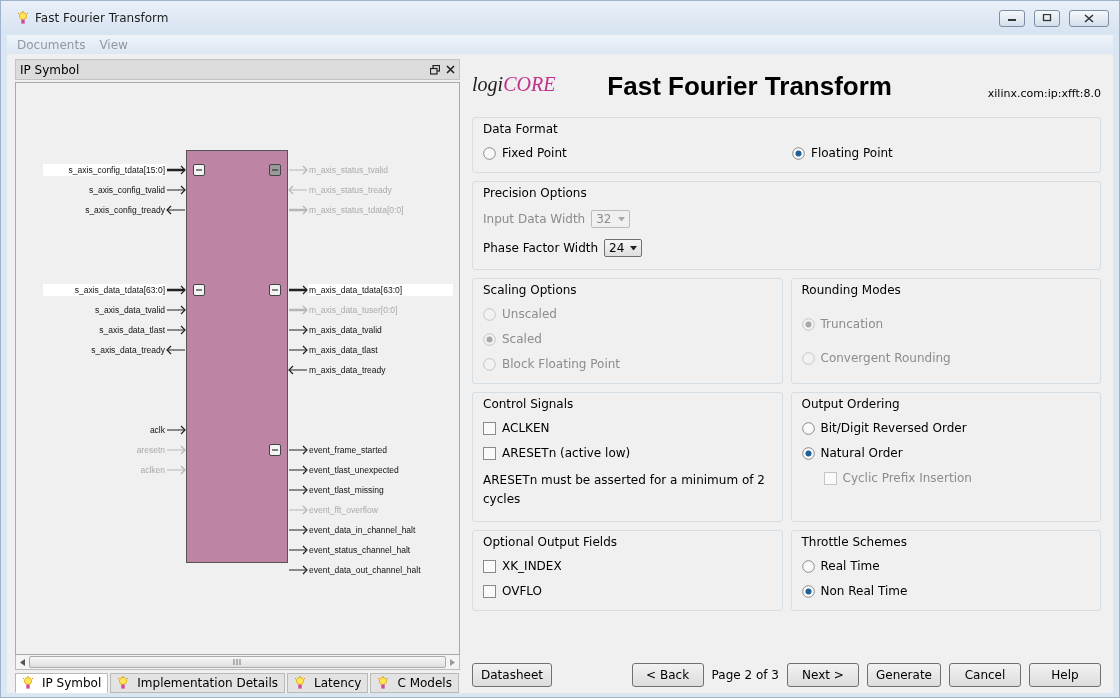 The width and height of the screenshot is (1120, 698). Describe the element at coordinates (328, 683) in the screenshot. I see `panel-tab: Latency` at that location.